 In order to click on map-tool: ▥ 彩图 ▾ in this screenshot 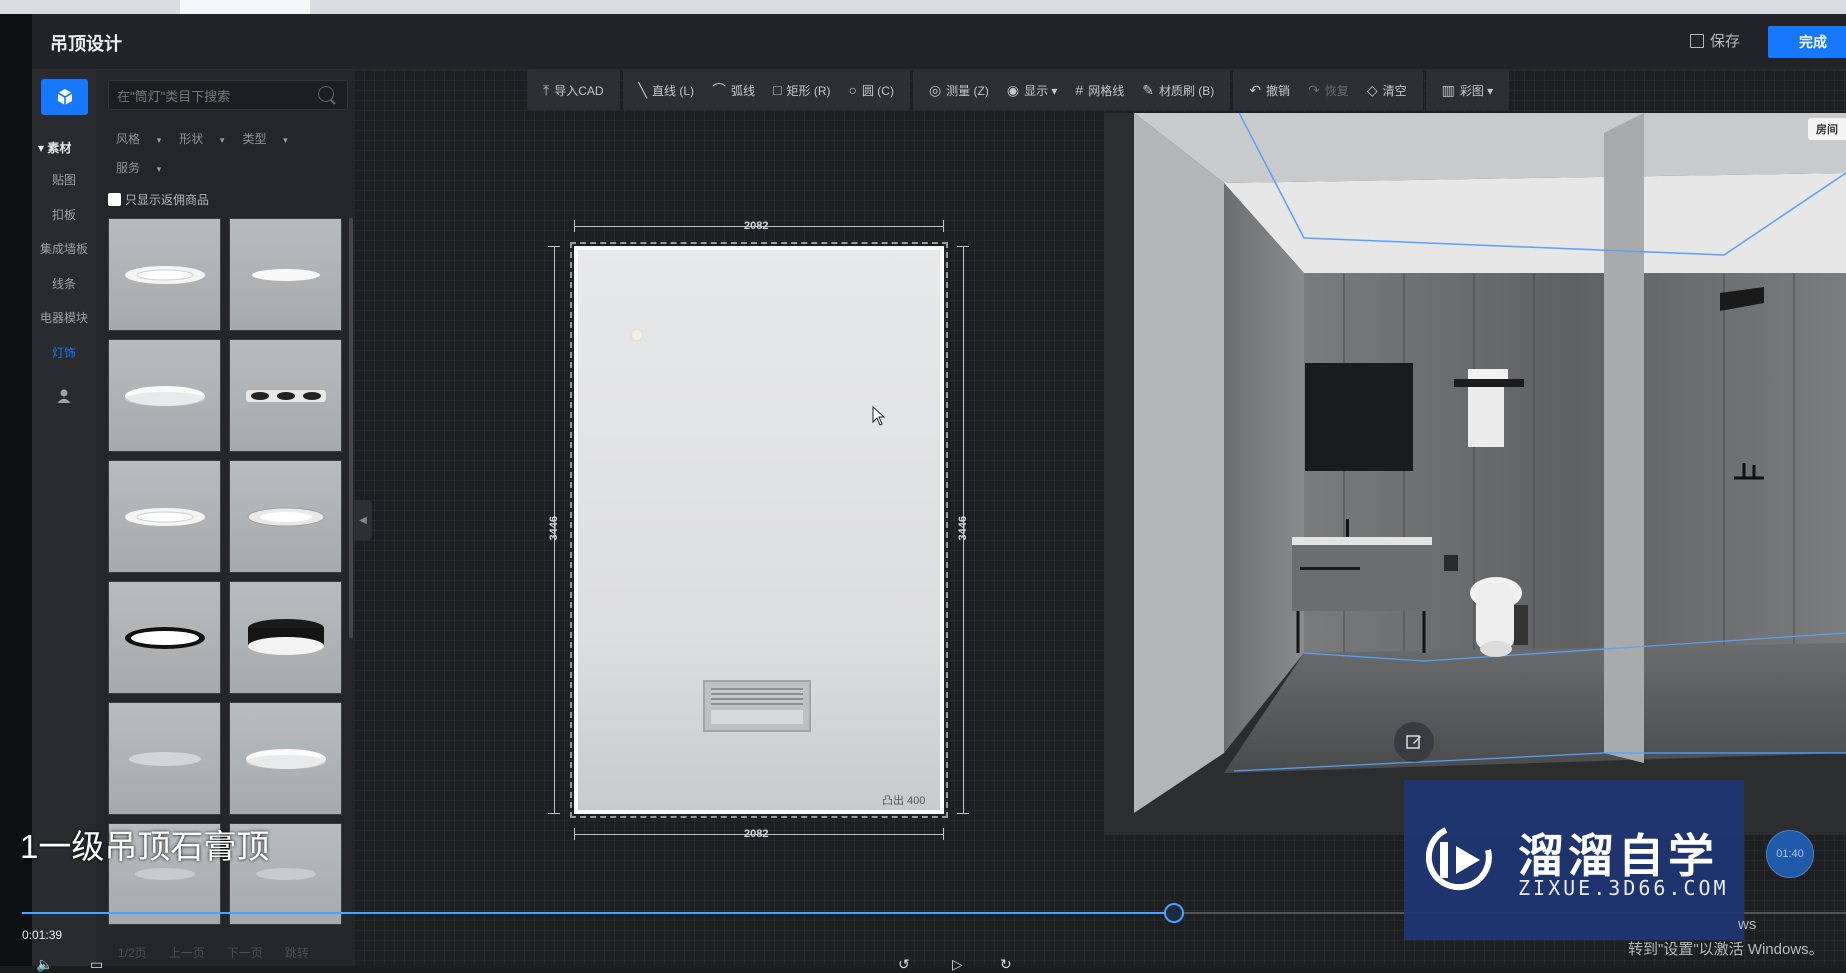, I will do `click(1468, 90)`.